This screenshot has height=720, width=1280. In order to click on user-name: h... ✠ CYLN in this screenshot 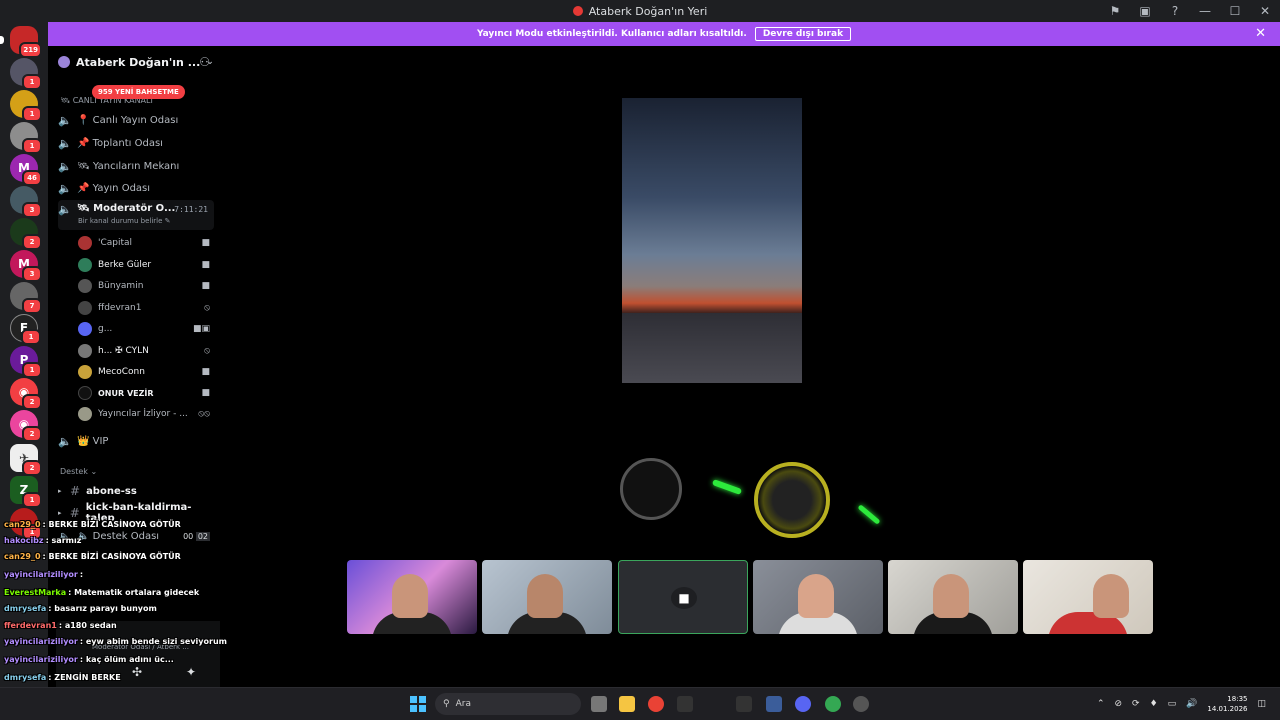, I will do `click(123, 351)`.